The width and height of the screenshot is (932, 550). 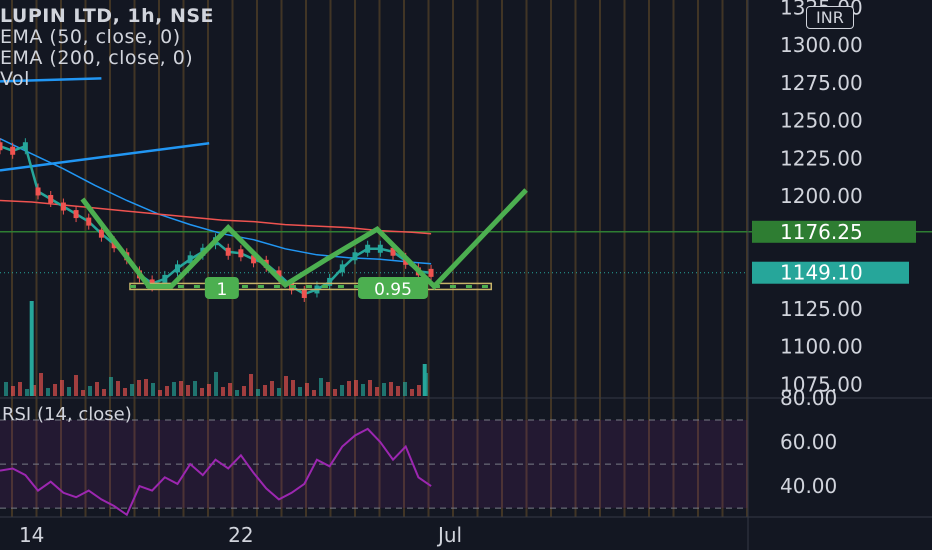 What do you see at coordinates (821, 309) in the screenshot?
I see `y-tick-label: 1125.00` at bounding box center [821, 309].